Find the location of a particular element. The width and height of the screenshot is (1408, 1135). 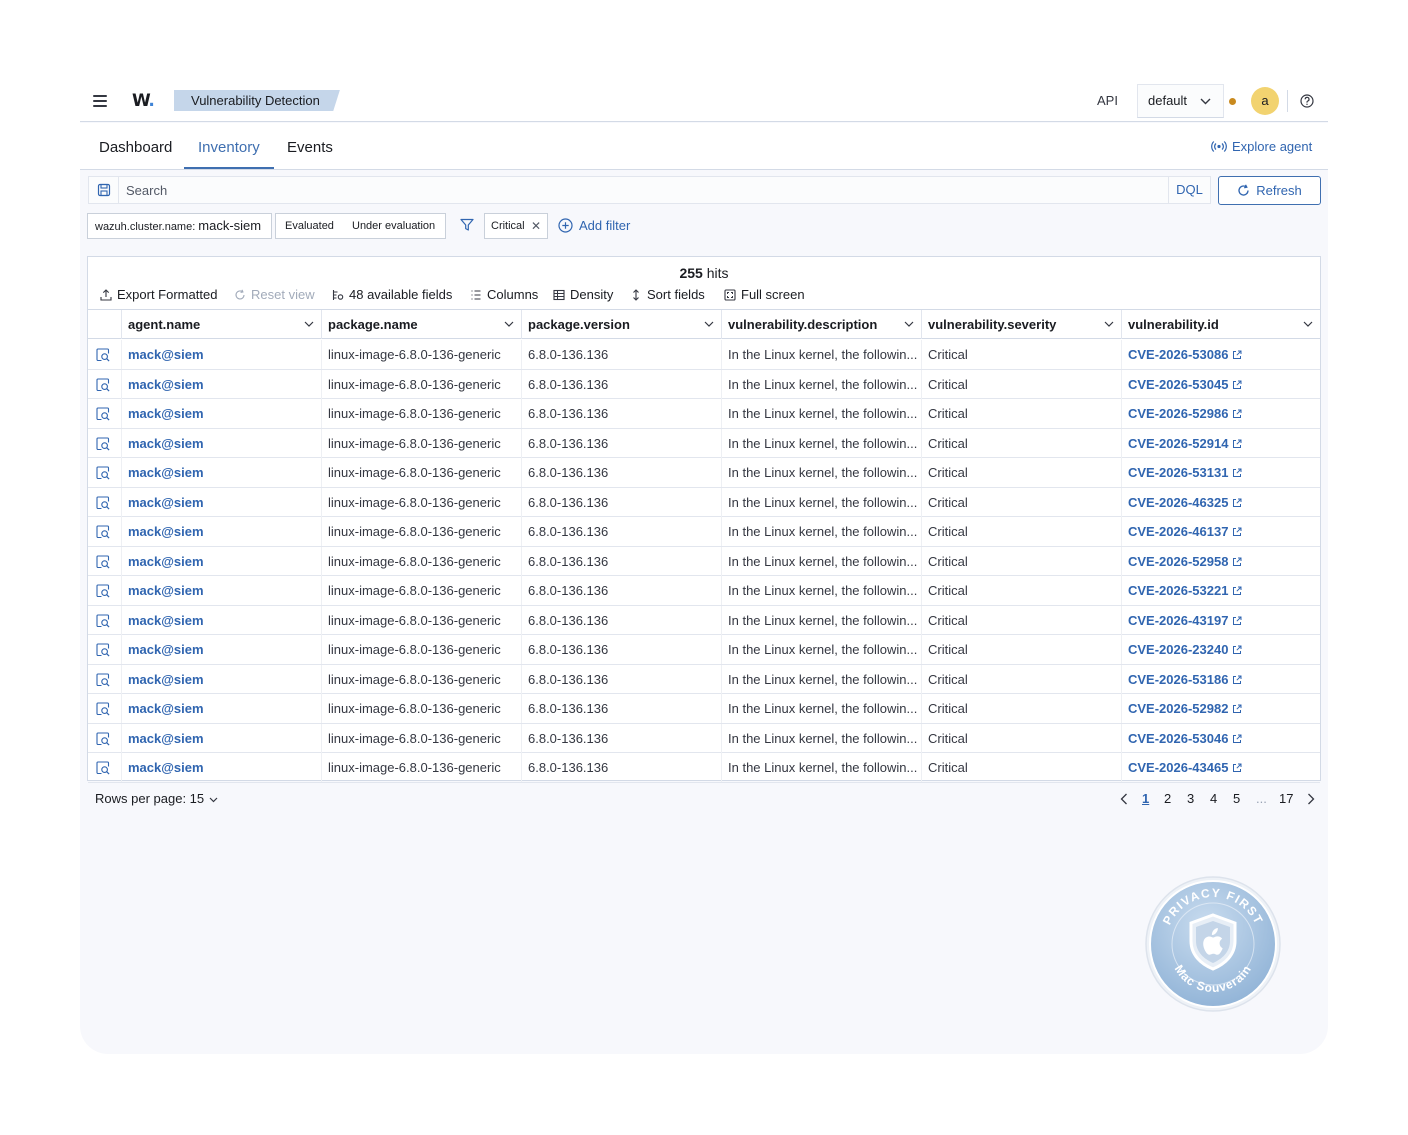

menu-icon is located at coordinates (101, 101).